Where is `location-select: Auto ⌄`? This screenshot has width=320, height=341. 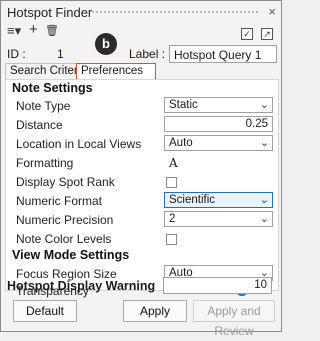
location-select: Auto ⌄ is located at coordinates (218, 143).